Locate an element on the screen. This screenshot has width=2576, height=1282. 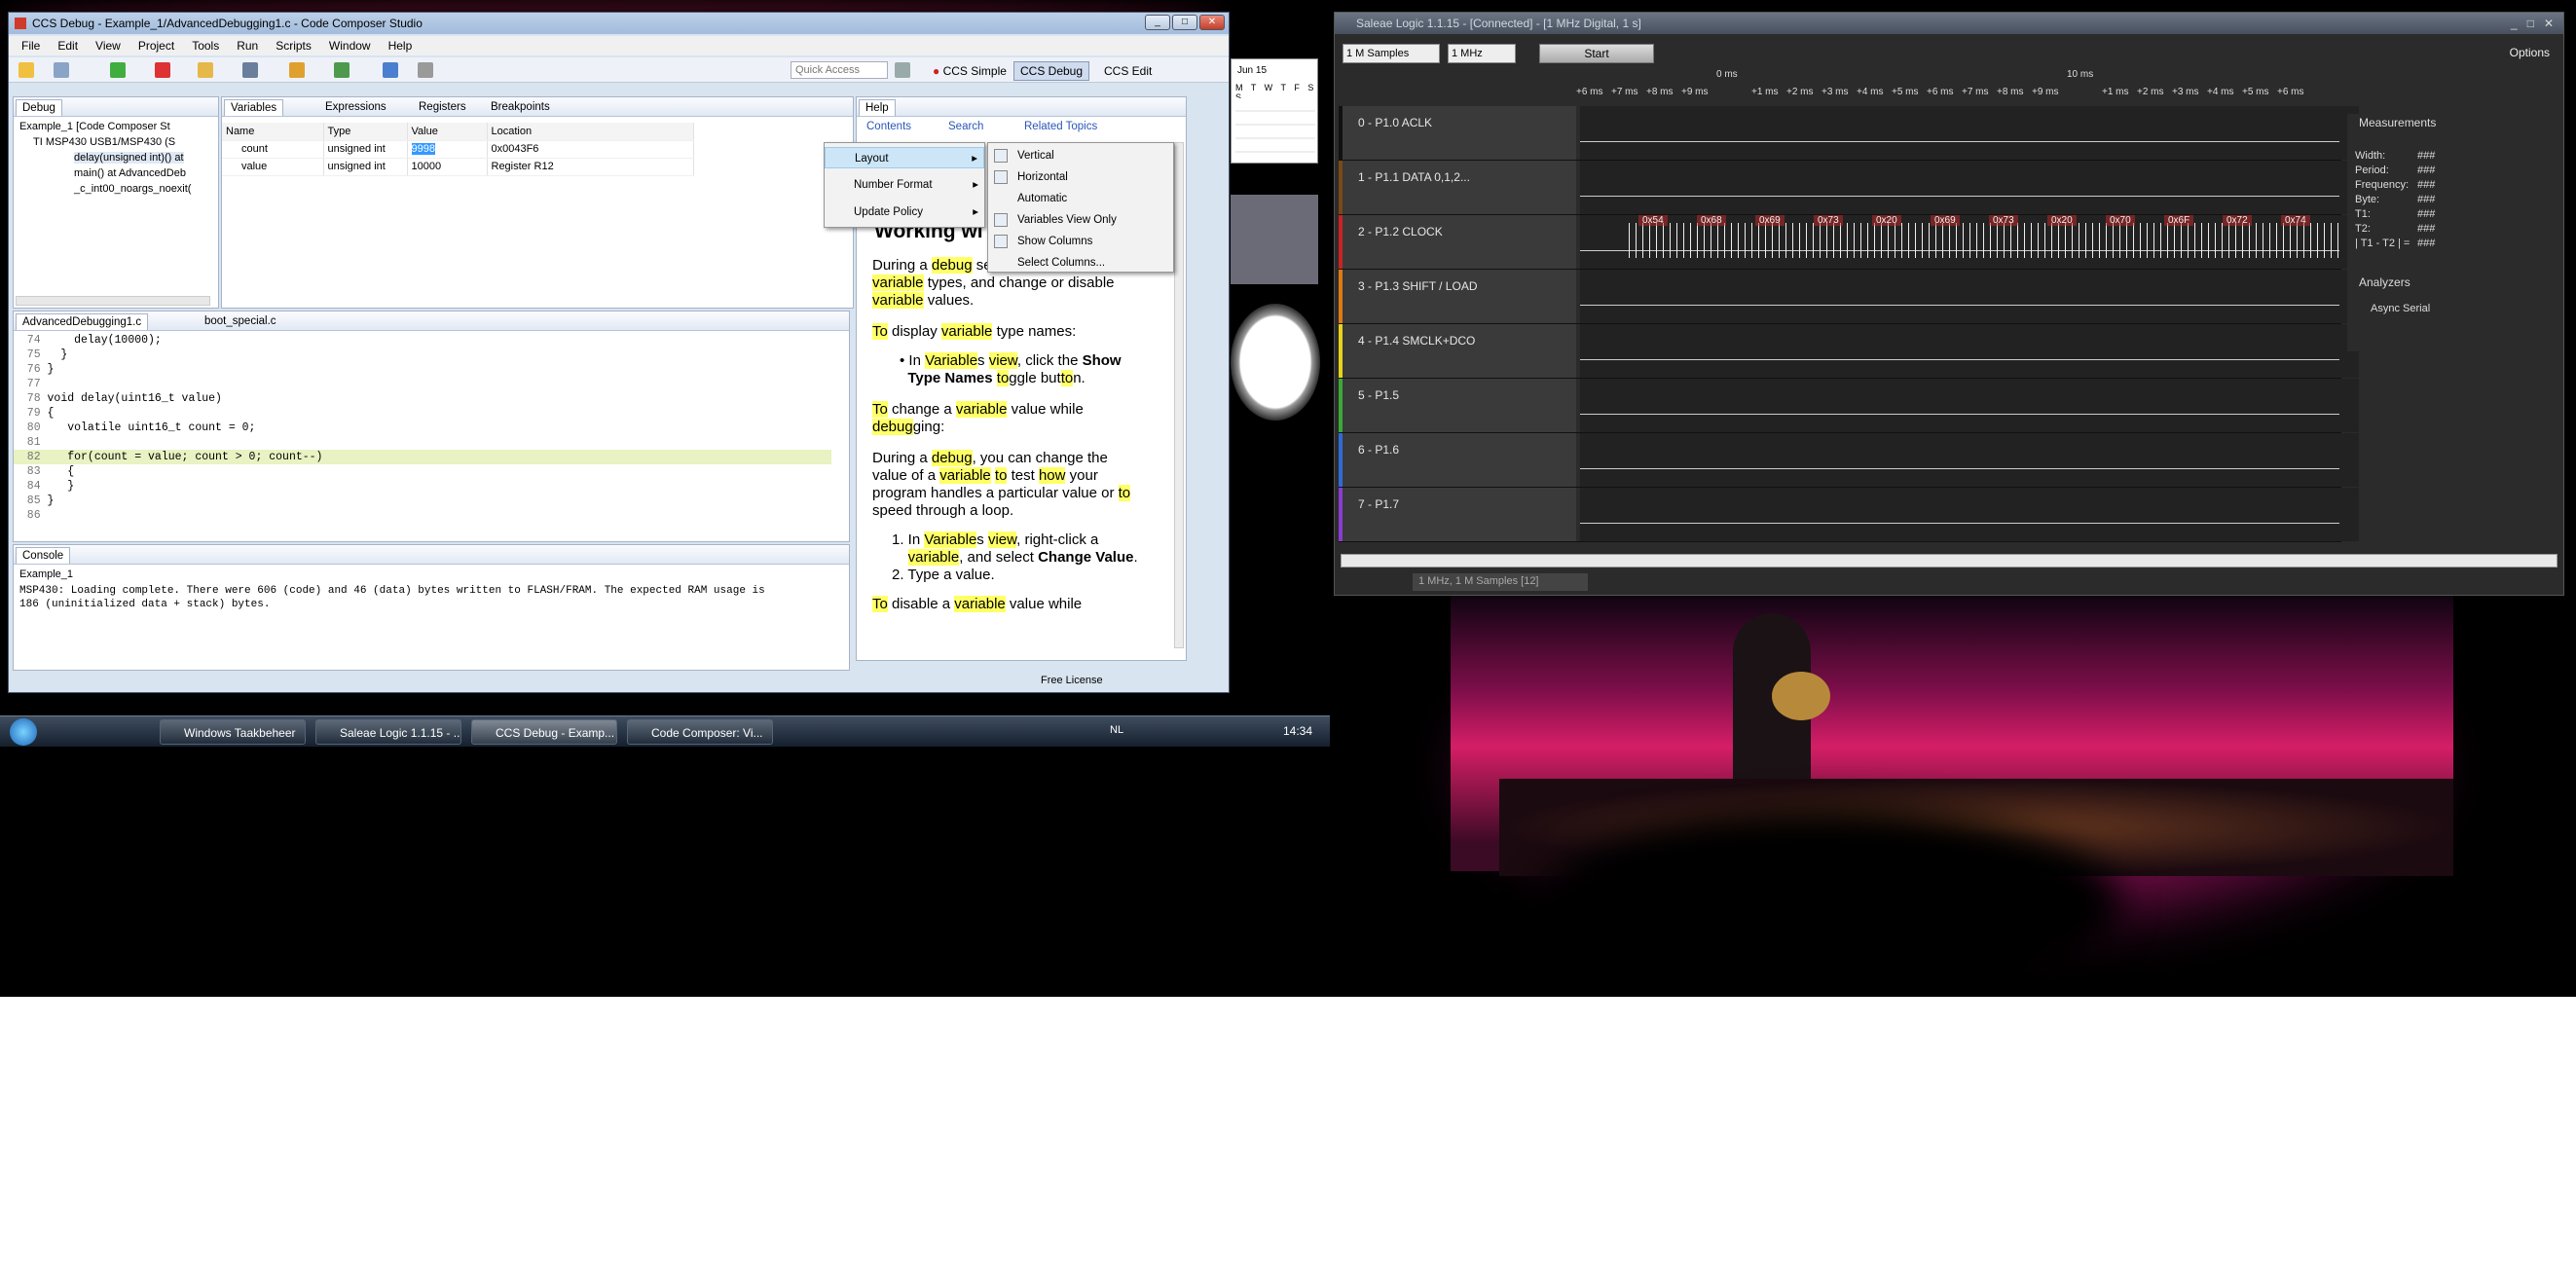
start-orb-icon is located at coordinates (23, 732).